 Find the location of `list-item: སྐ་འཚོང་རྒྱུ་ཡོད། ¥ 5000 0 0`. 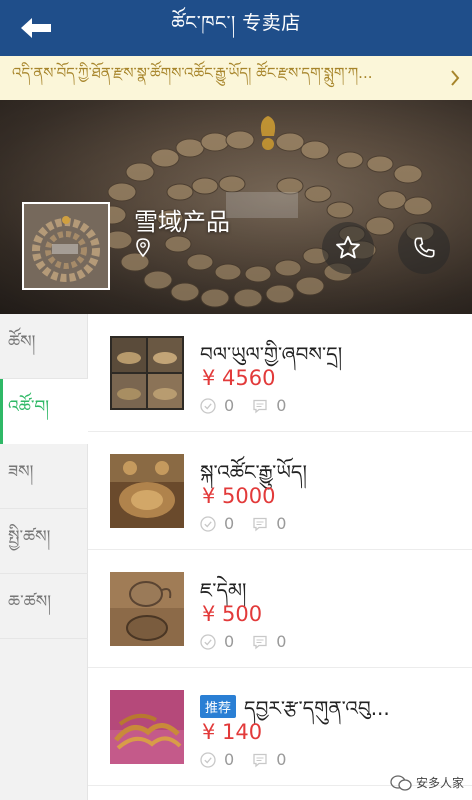

list-item: སྐ་འཚོང་རྒྱུ་ཡོད། ¥ 5000 0 0 is located at coordinates (280, 491).